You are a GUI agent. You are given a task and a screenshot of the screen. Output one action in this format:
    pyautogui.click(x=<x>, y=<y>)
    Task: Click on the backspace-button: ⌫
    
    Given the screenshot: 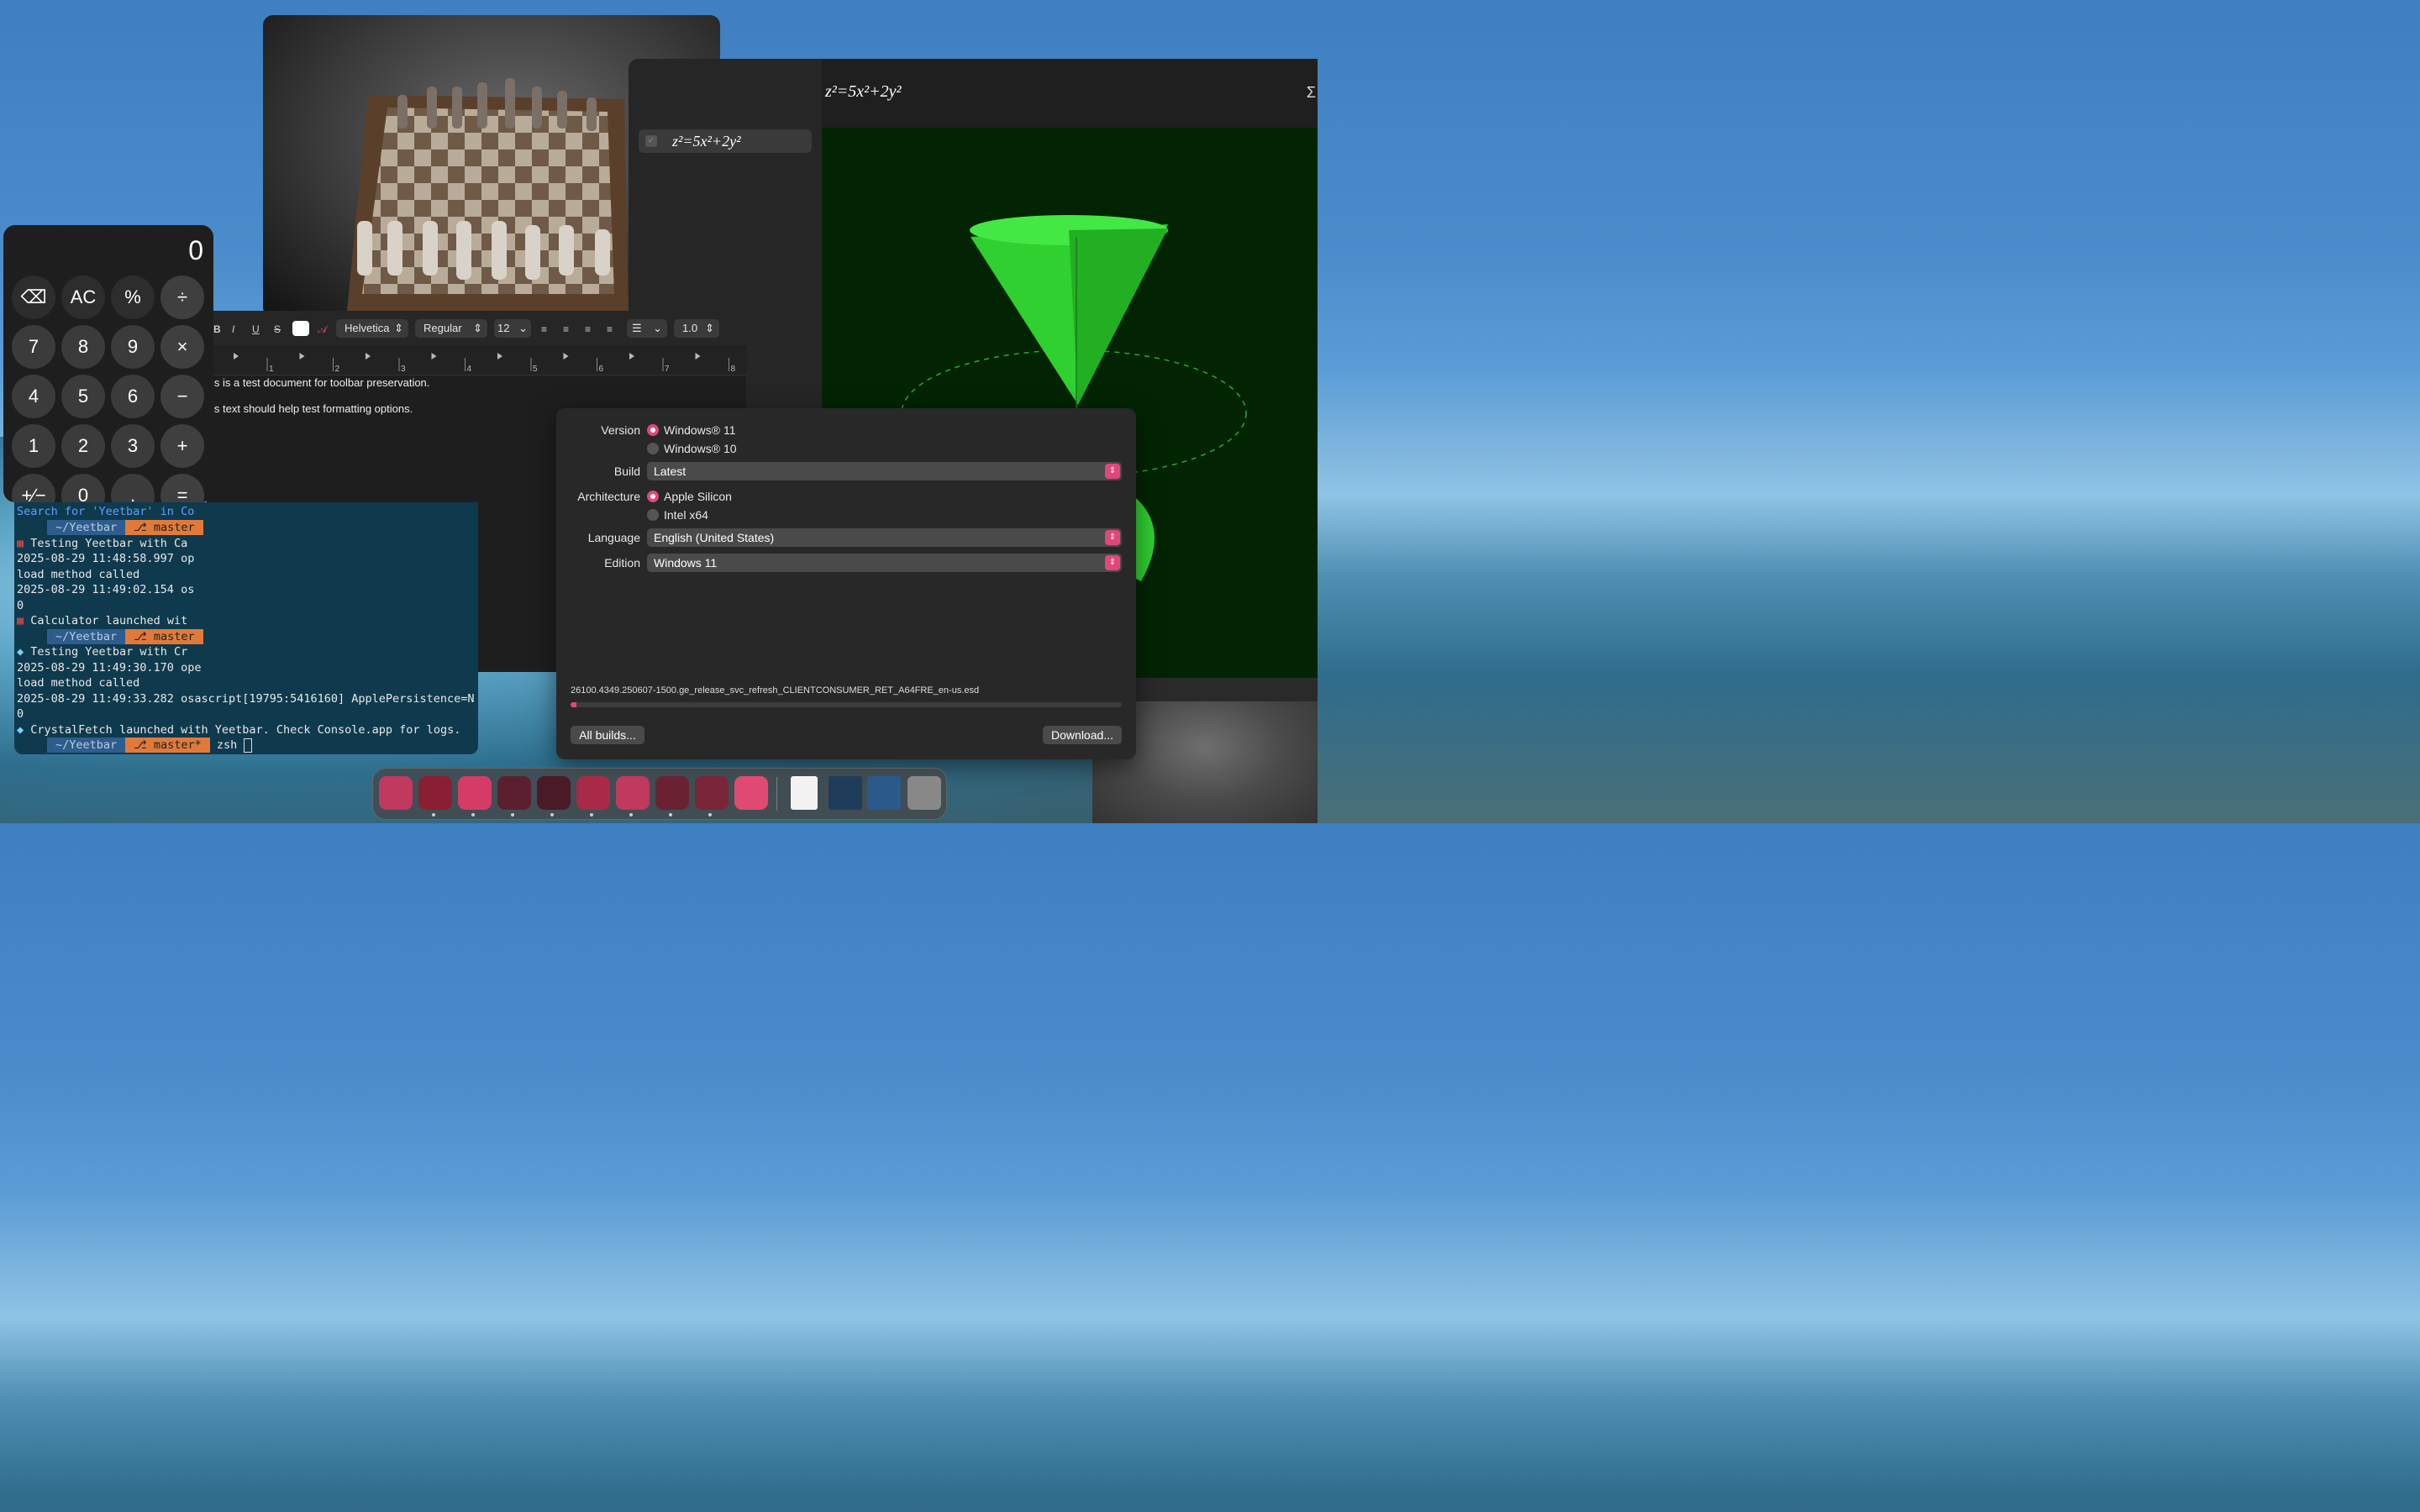 What is the action you would take?
    pyautogui.click(x=34, y=297)
    